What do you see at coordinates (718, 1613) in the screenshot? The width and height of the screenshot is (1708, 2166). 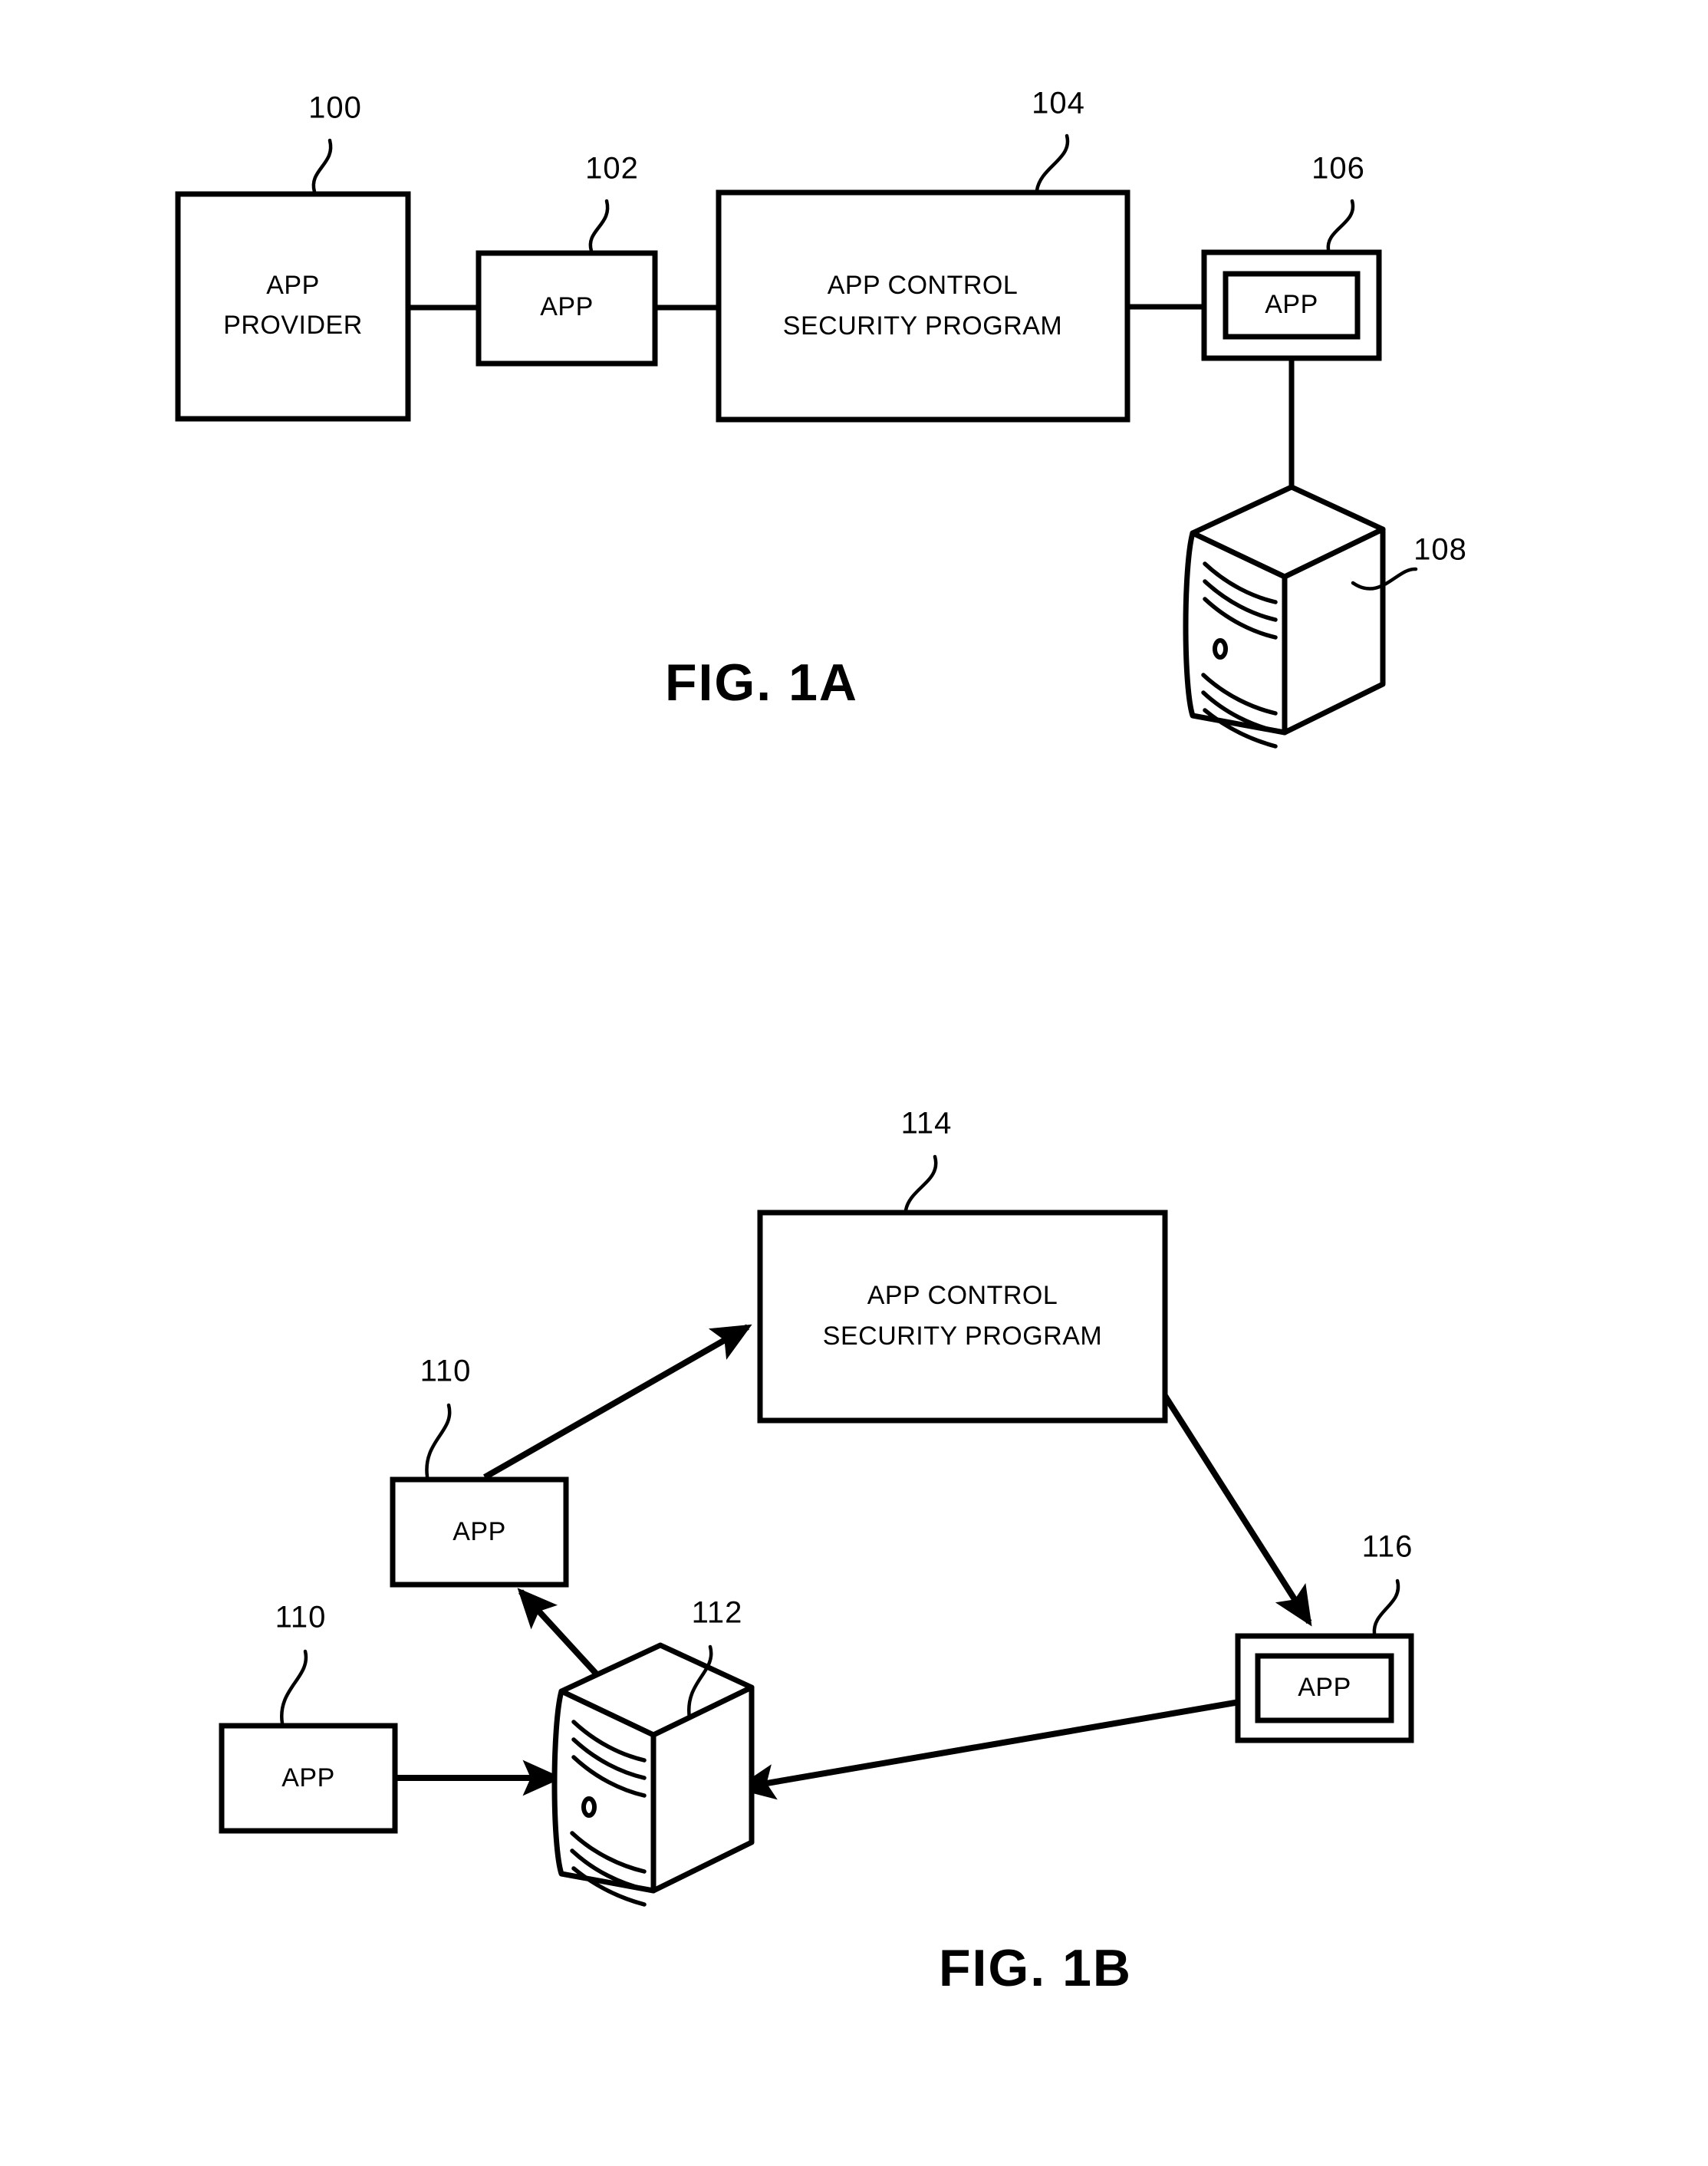 I see `reference-numeral-112: 112` at bounding box center [718, 1613].